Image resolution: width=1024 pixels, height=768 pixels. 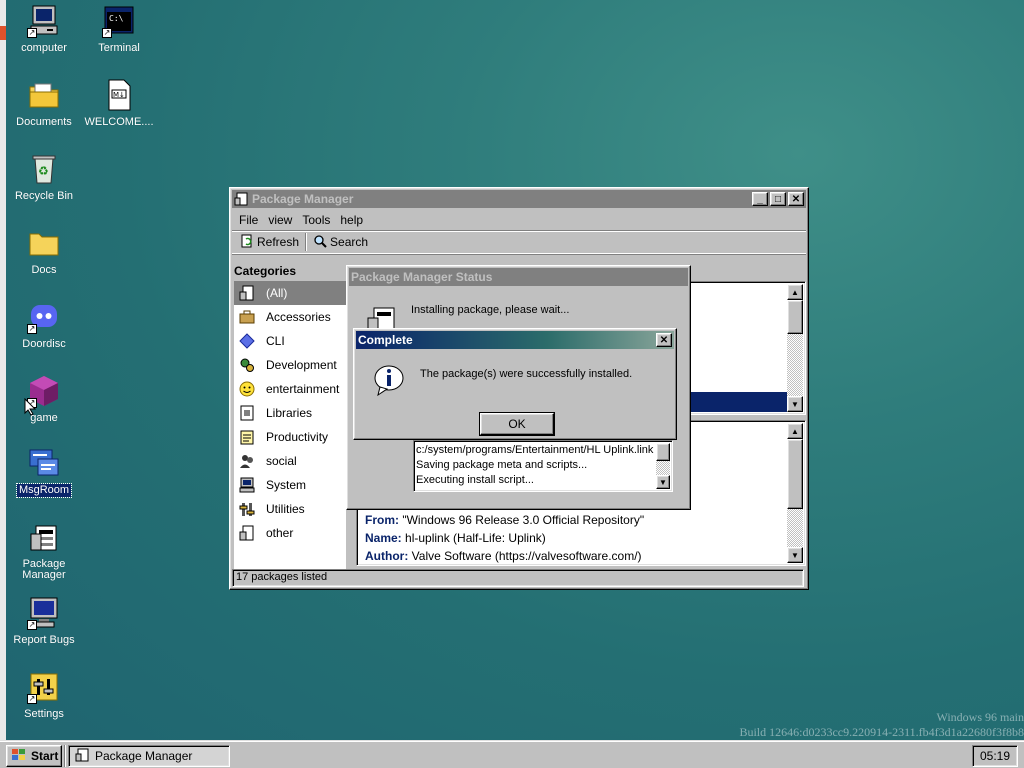 I want to click on desktop-icon-report-bugs: ↗ Report Bugs, so click(x=44, y=621).